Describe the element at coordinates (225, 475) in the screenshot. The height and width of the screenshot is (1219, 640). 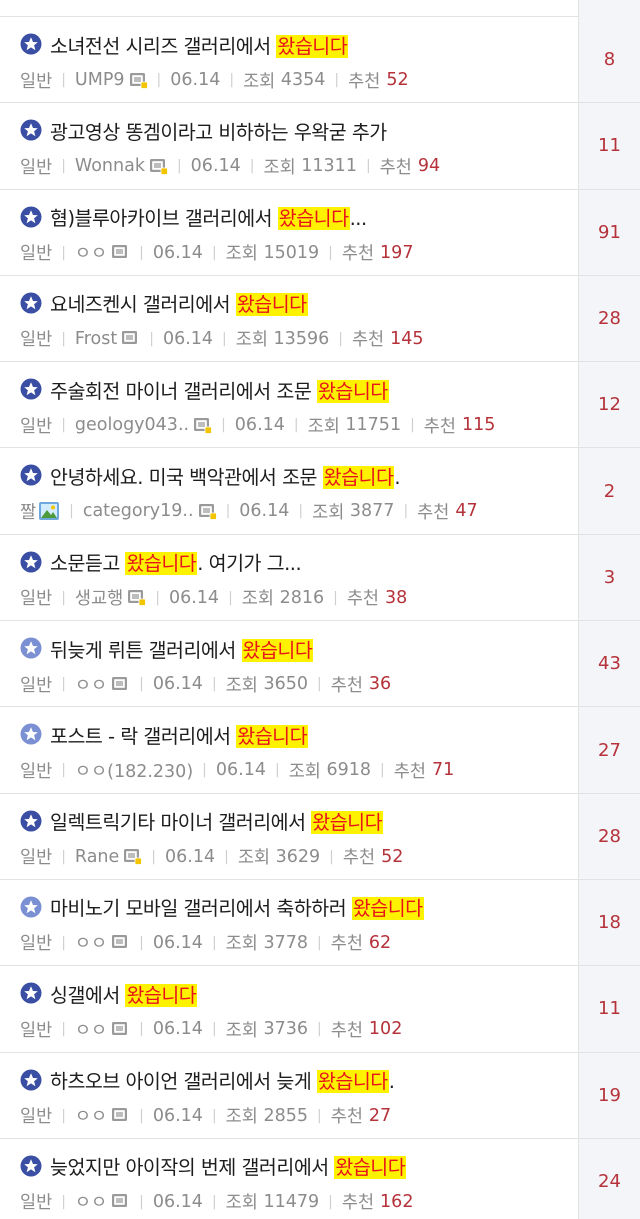
I see `post-title: 안녕하세요. 미국 백악관에서 조문 왔습니다.` at that location.